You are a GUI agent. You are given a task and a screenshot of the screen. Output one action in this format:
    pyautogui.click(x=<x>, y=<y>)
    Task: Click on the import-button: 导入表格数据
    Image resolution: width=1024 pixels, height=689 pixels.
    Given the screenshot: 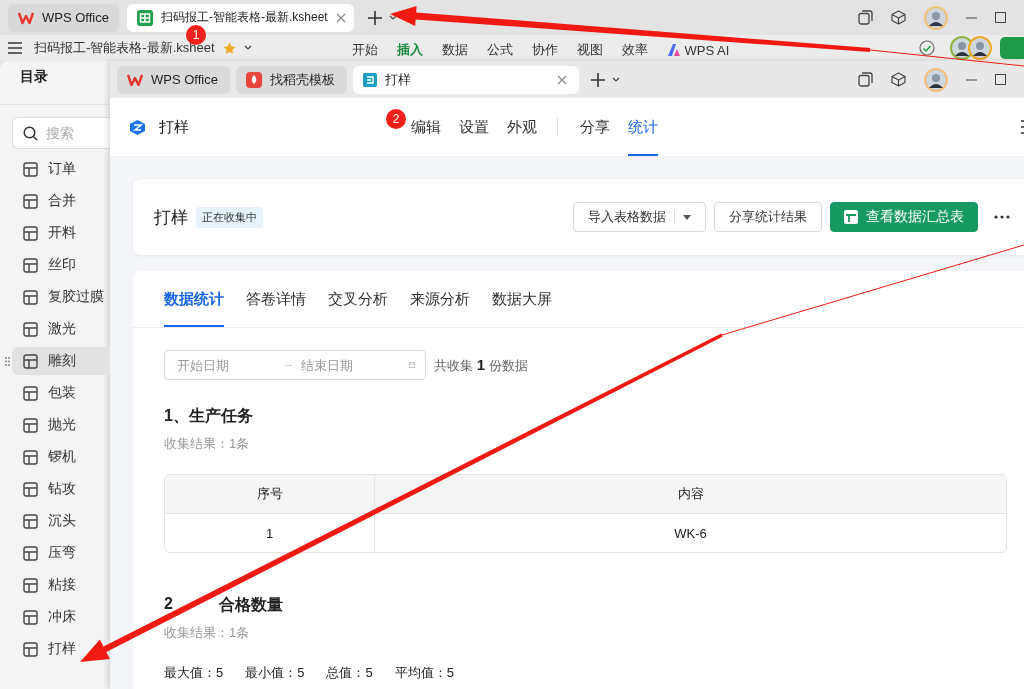 What is the action you would take?
    pyautogui.click(x=639, y=217)
    